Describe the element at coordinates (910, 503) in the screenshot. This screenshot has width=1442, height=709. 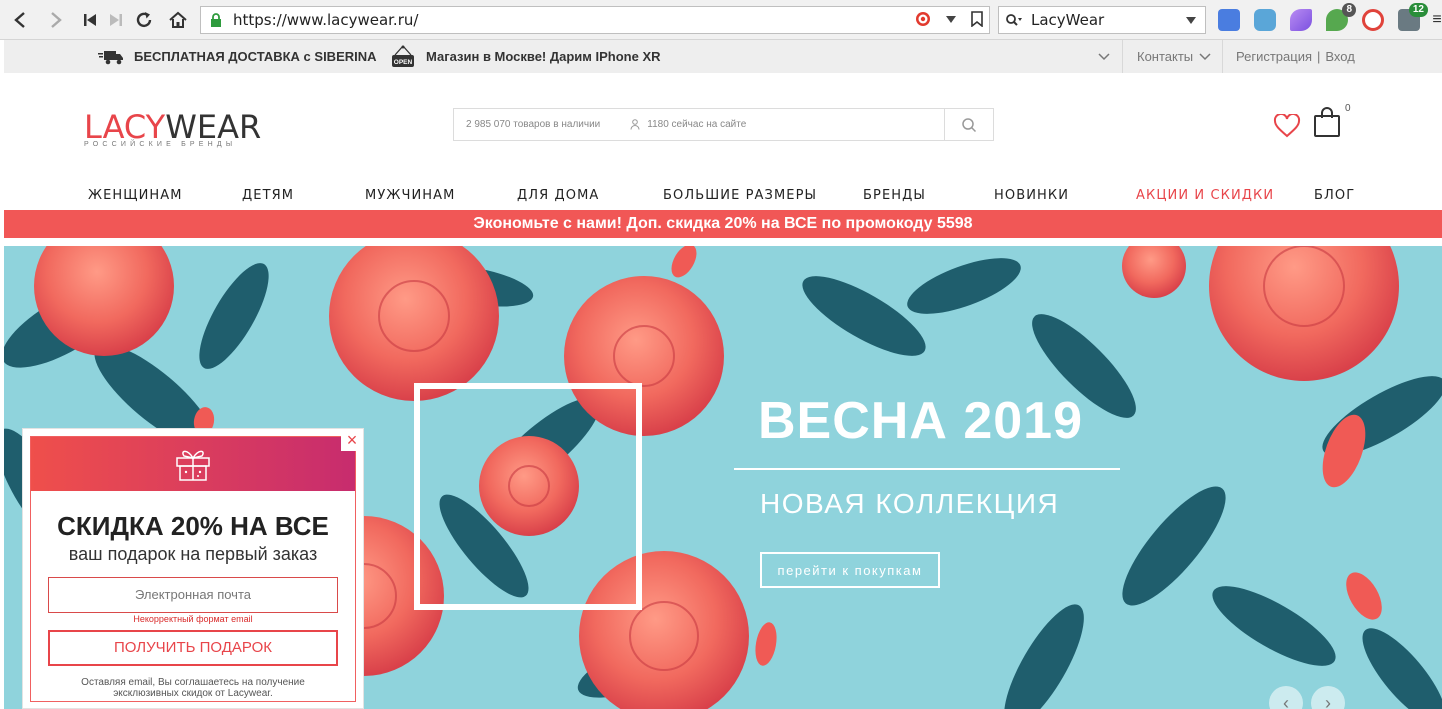
I see `hero-subtitle: НОВАЯ КОЛЛЕКЦИЯ` at that location.